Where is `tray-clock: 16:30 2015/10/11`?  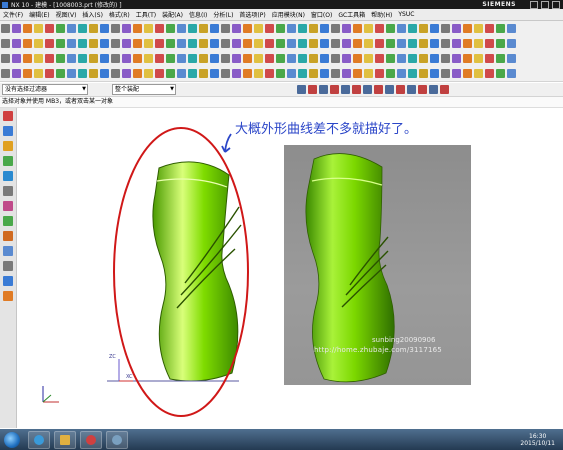
tray-clock: 16:30 2015/10/11 is located at coordinates (537, 440).